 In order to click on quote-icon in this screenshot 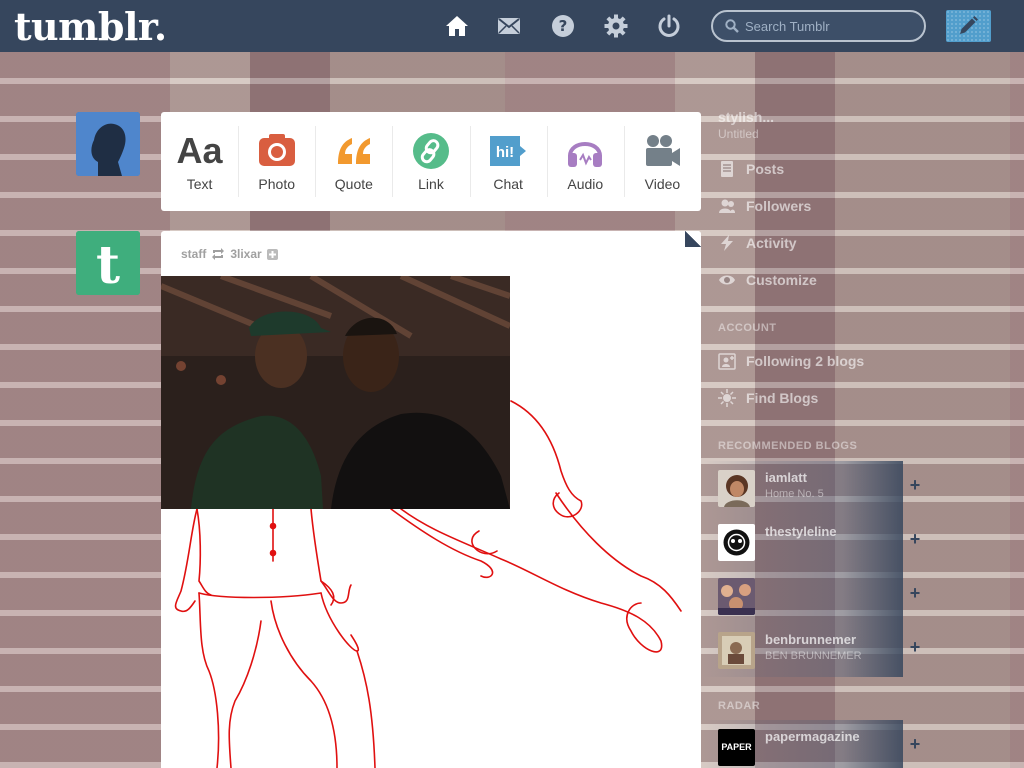, I will do `click(353, 151)`.